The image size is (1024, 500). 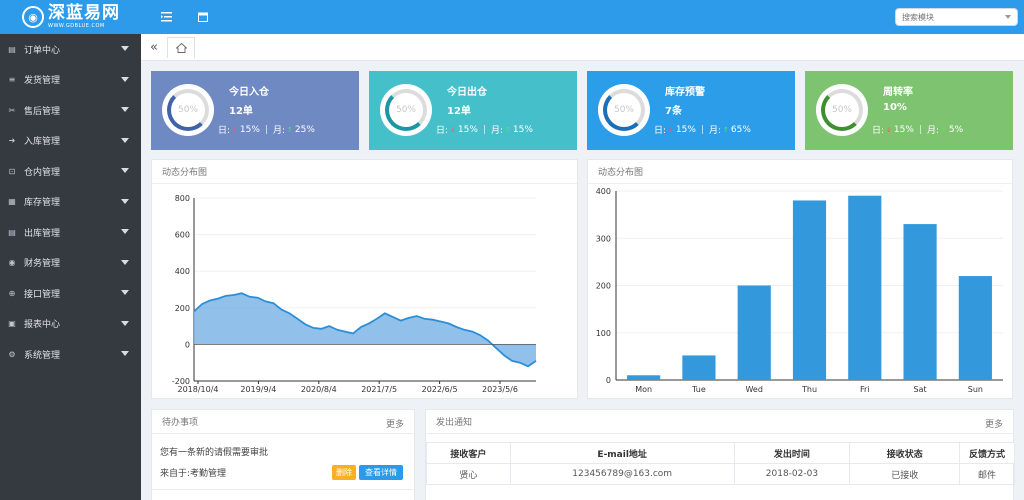 What do you see at coordinates (70, 80) in the screenshot?
I see `sidebar-item-1: ≡ 发货管理` at bounding box center [70, 80].